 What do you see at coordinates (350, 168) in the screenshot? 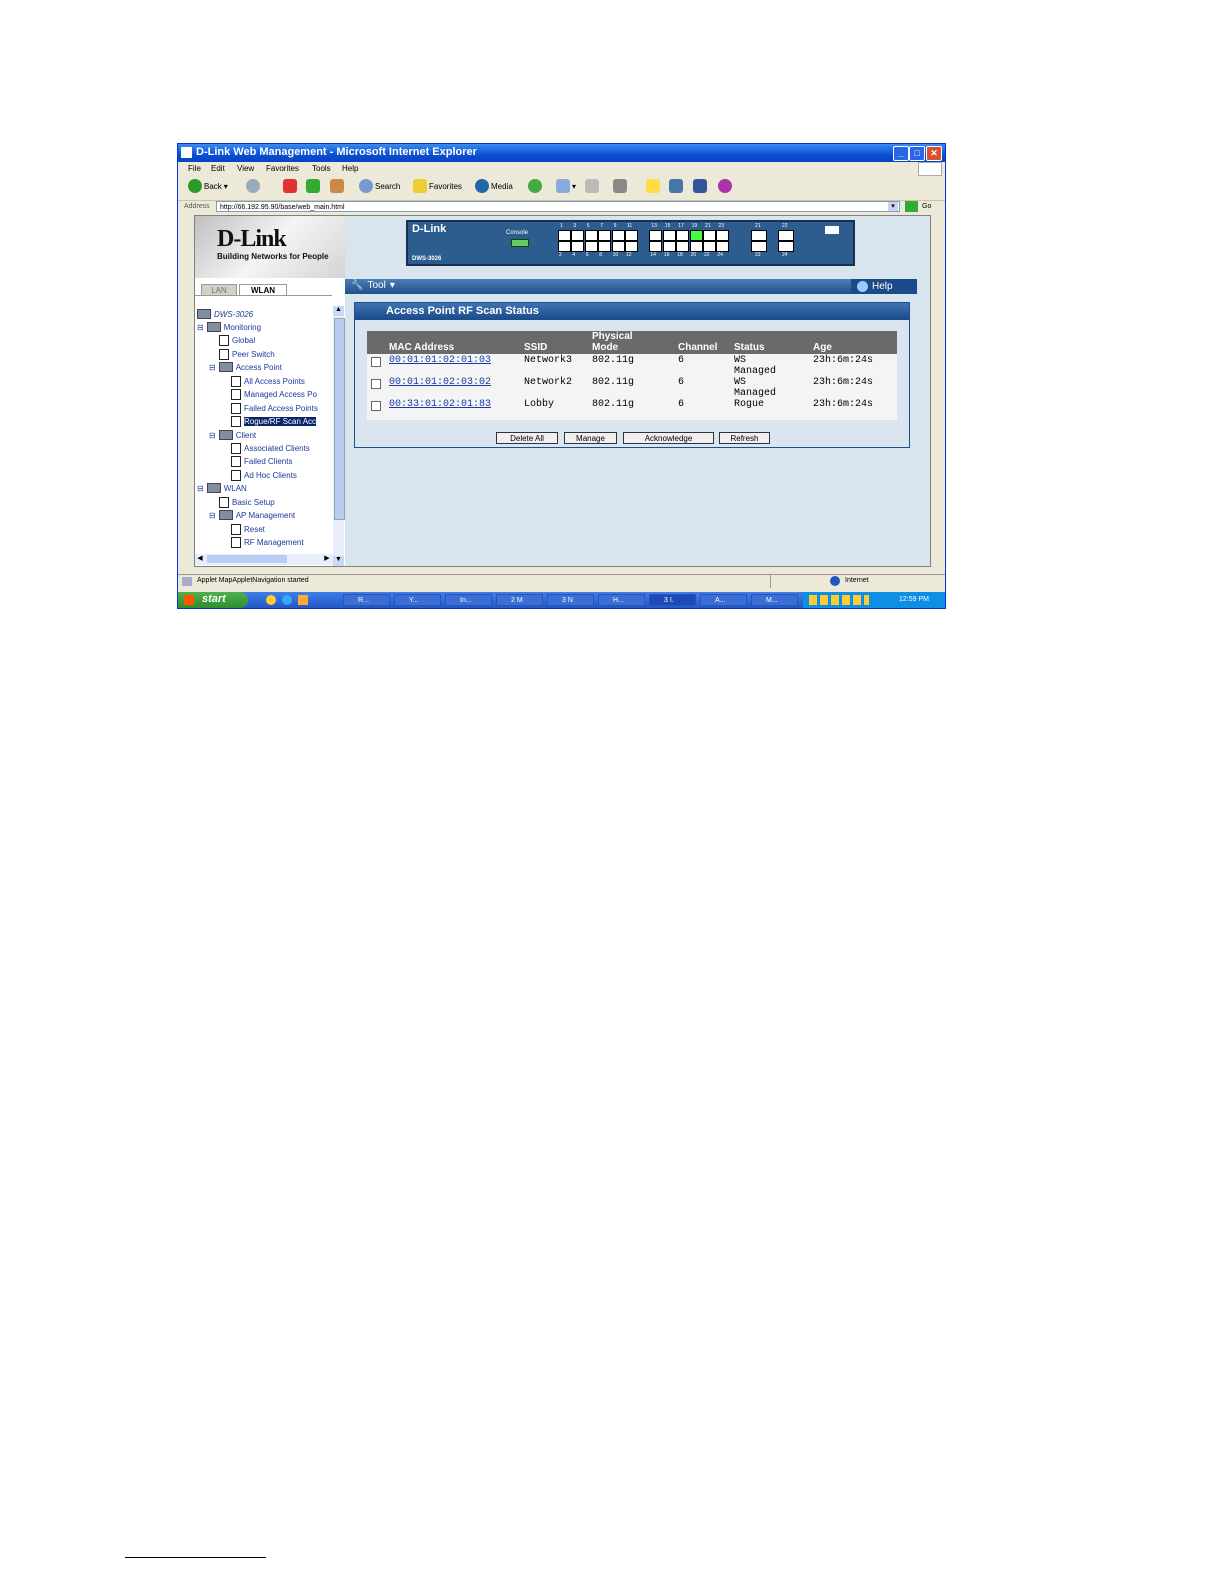
I see `menu-help: Help` at bounding box center [350, 168].